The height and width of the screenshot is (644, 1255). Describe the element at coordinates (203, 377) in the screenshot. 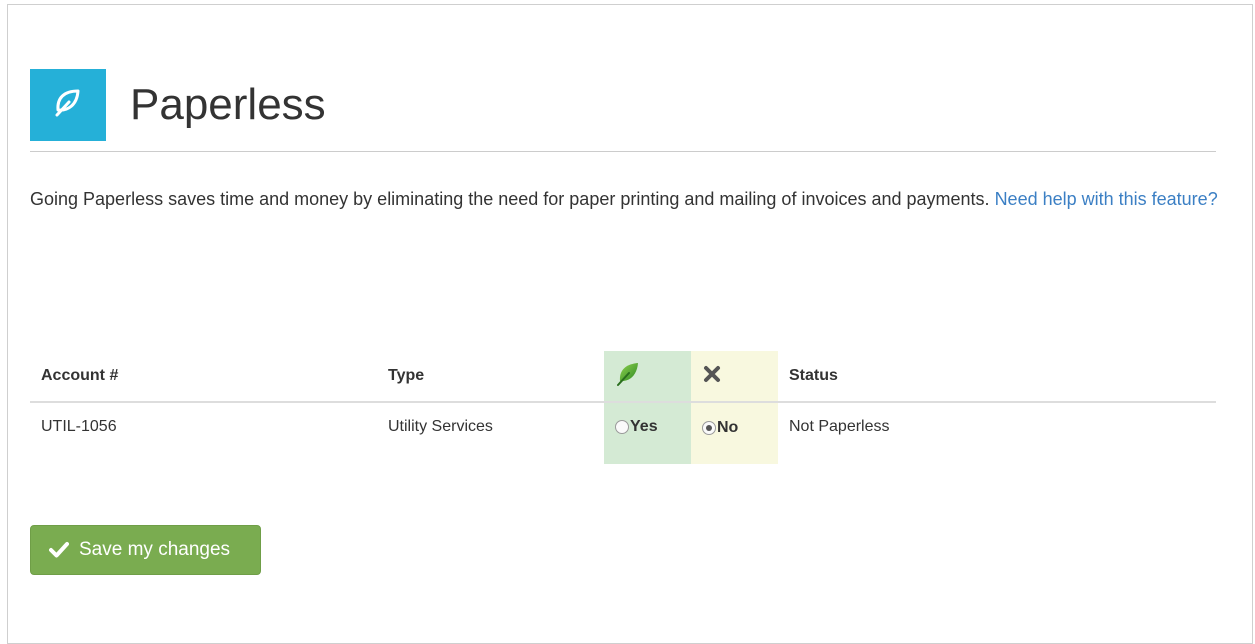

I see `account-column-header: Account #` at that location.